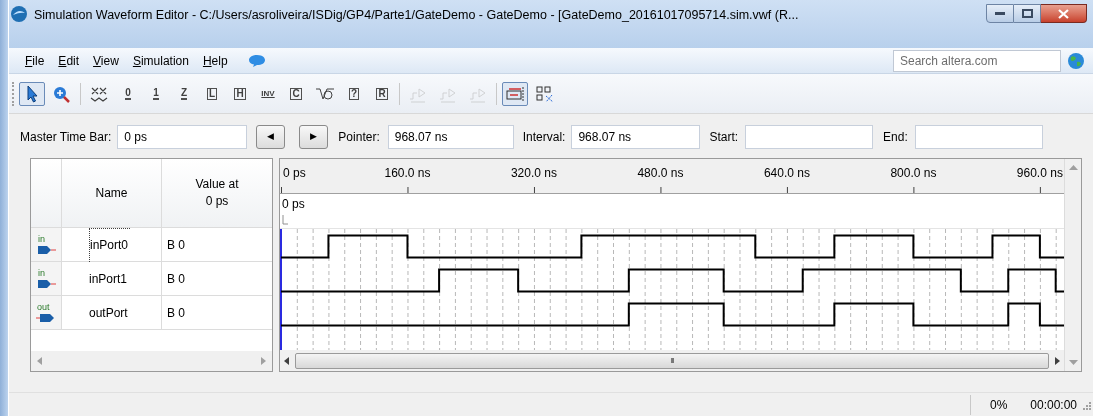 The image size is (1093, 416). Describe the element at coordinates (108, 278) in the screenshot. I see `signal-name: inPort1` at that location.